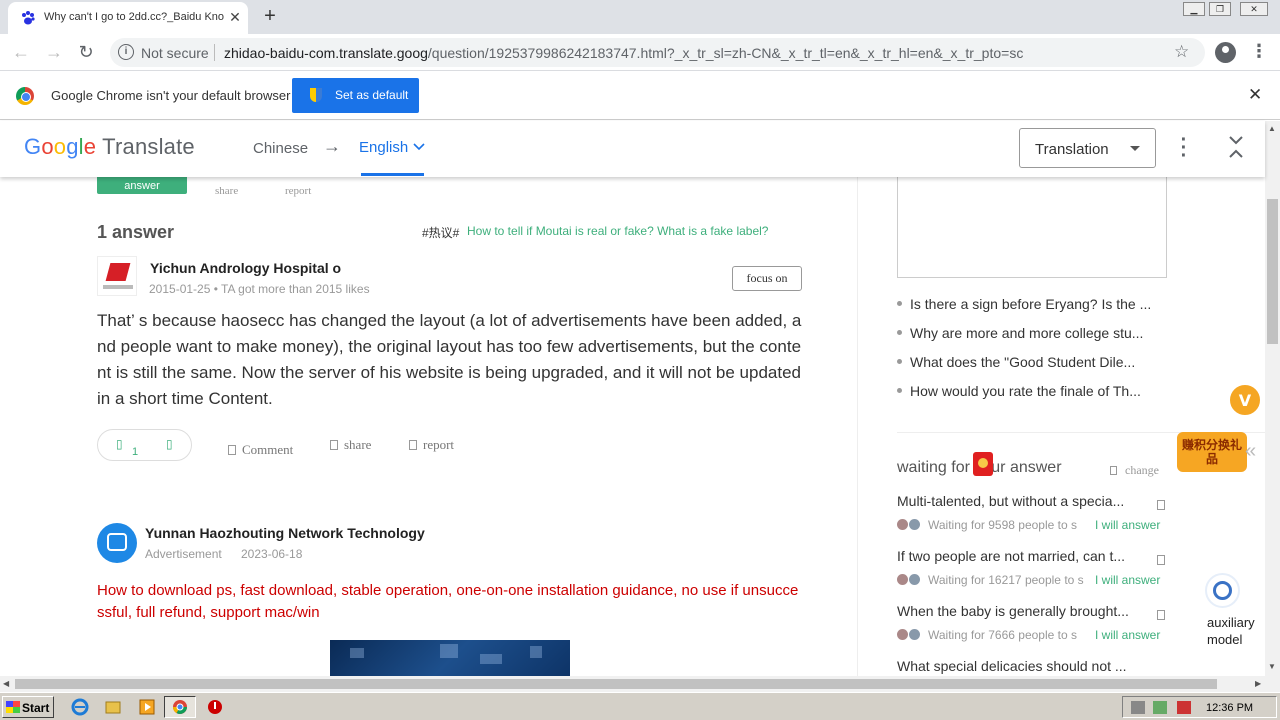 This screenshot has width=1280, height=720. I want to click on translation-mode-select: Translation, so click(1087, 148).